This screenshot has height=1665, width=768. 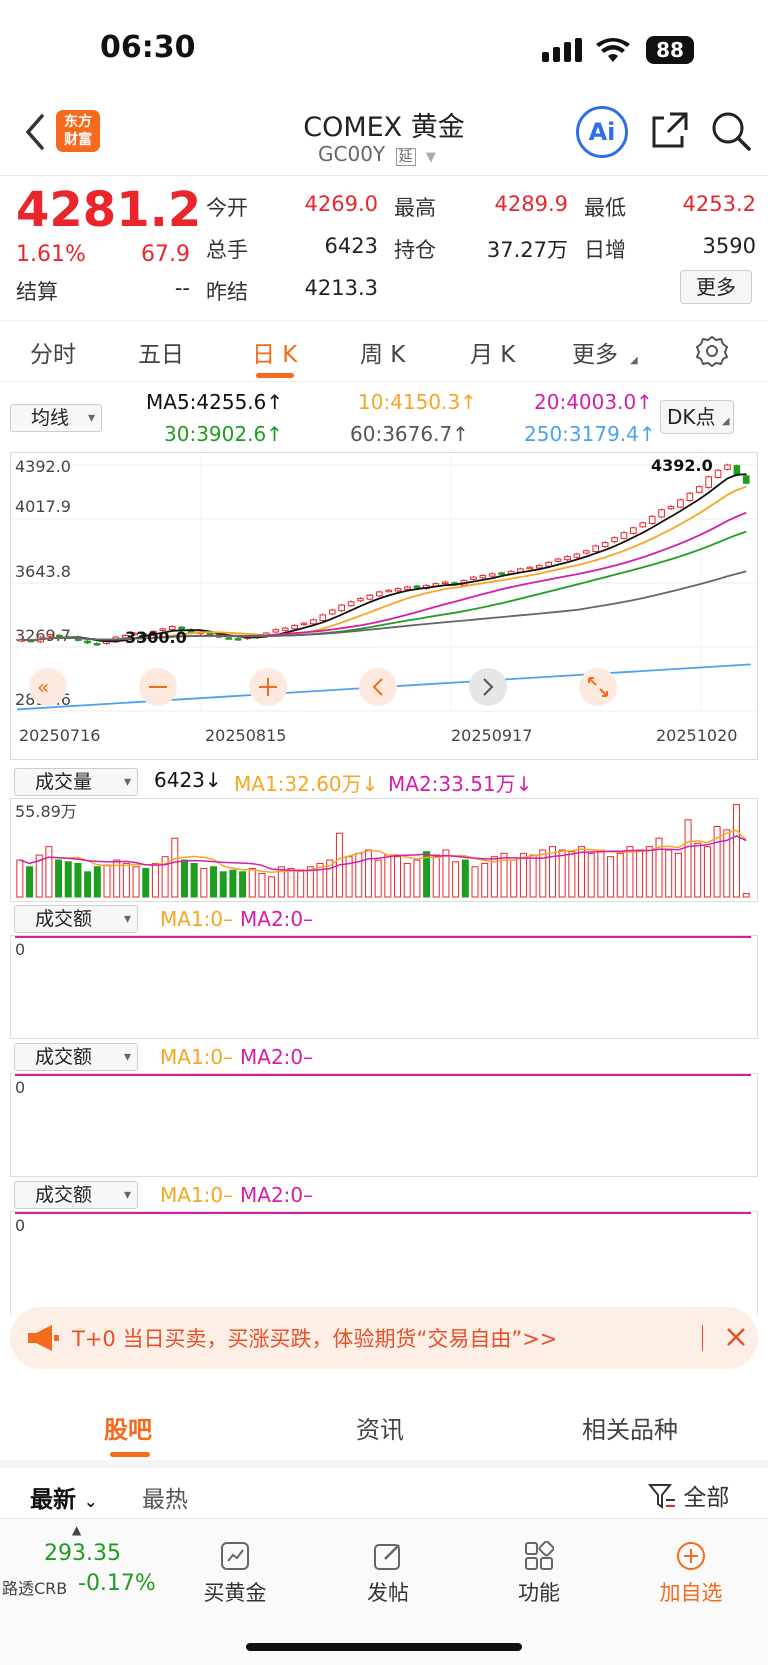 I want to click on tab-intraday: 分时, so click(x=53, y=352).